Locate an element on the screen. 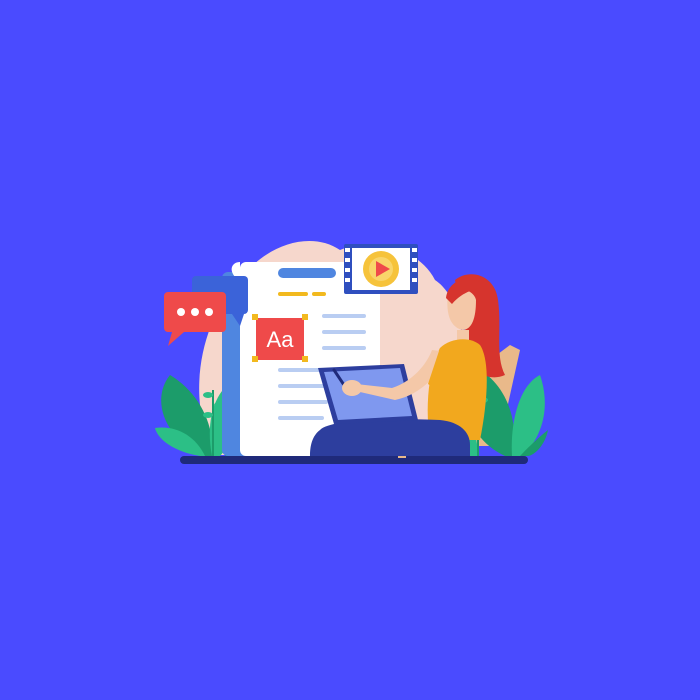 The height and width of the screenshot is (700, 700). pants is located at coordinates (390, 437).